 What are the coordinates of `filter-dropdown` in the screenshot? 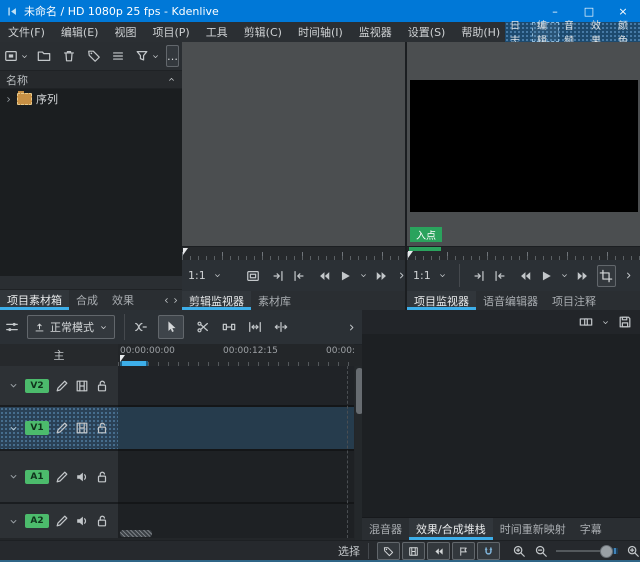 It's located at (155, 56).